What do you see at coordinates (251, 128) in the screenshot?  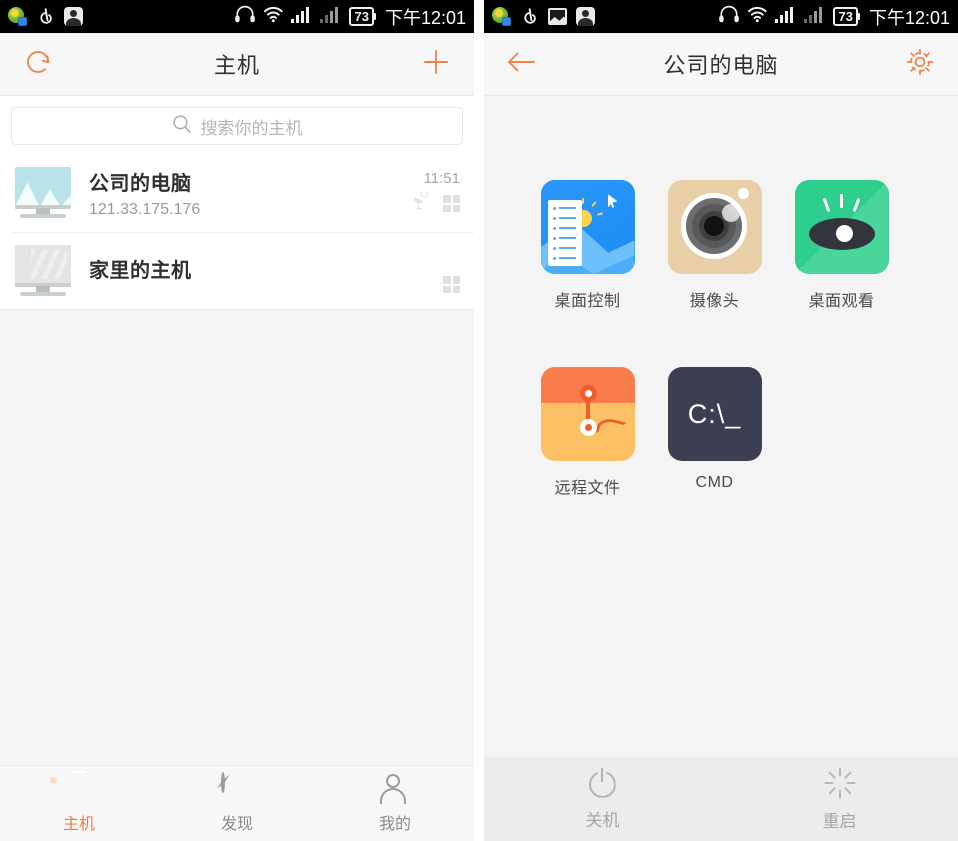 I see `search-placeholder: 搜索你的主机` at bounding box center [251, 128].